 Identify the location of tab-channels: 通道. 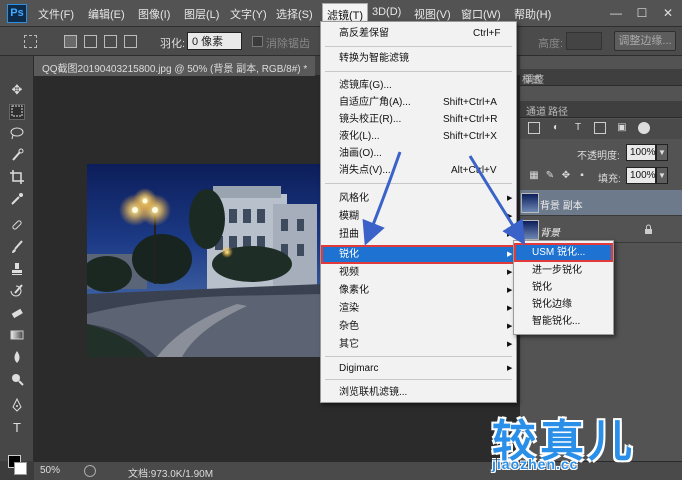
(536, 110).